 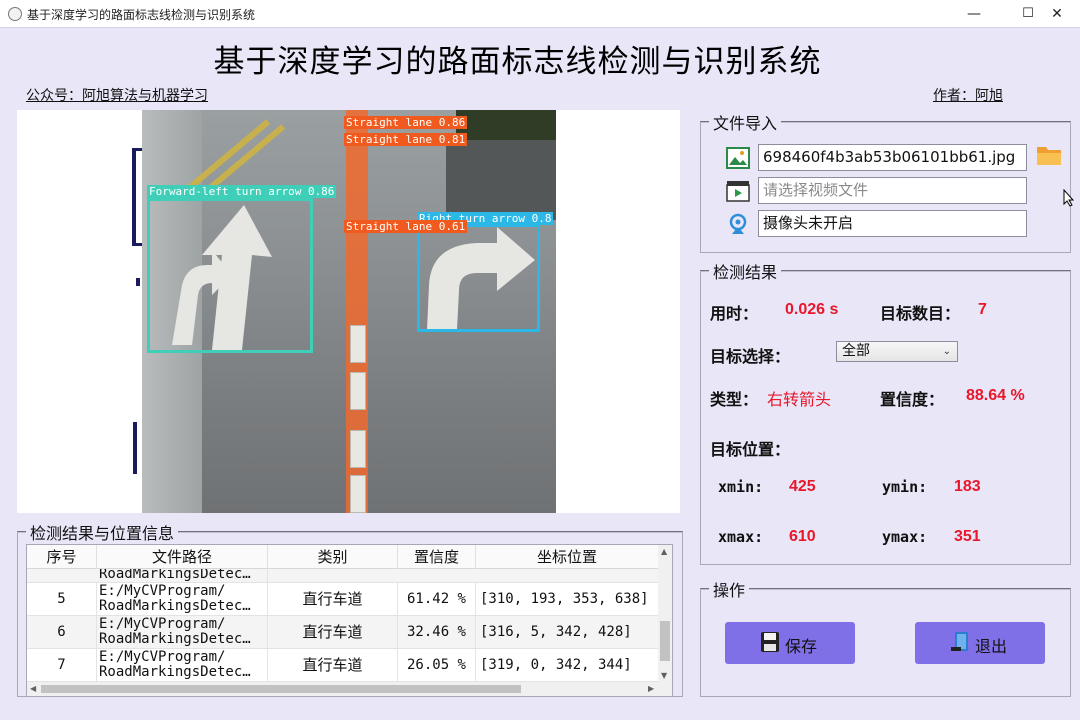 What do you see at coordinates (651, 688) in the screenshot?
I see `scroll-right-icon: ▶` at bounding box center [651, 688].